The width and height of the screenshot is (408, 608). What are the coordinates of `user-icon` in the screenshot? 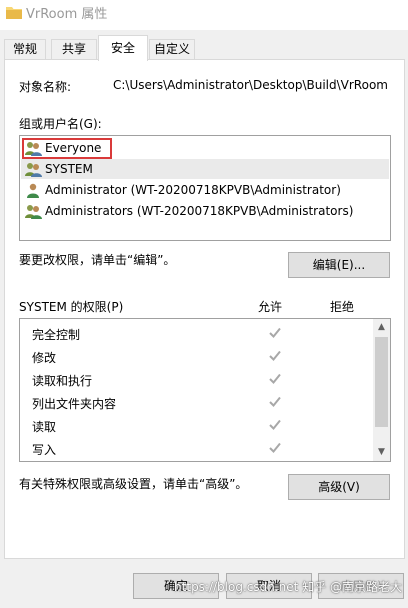 It's located at (33, 190).